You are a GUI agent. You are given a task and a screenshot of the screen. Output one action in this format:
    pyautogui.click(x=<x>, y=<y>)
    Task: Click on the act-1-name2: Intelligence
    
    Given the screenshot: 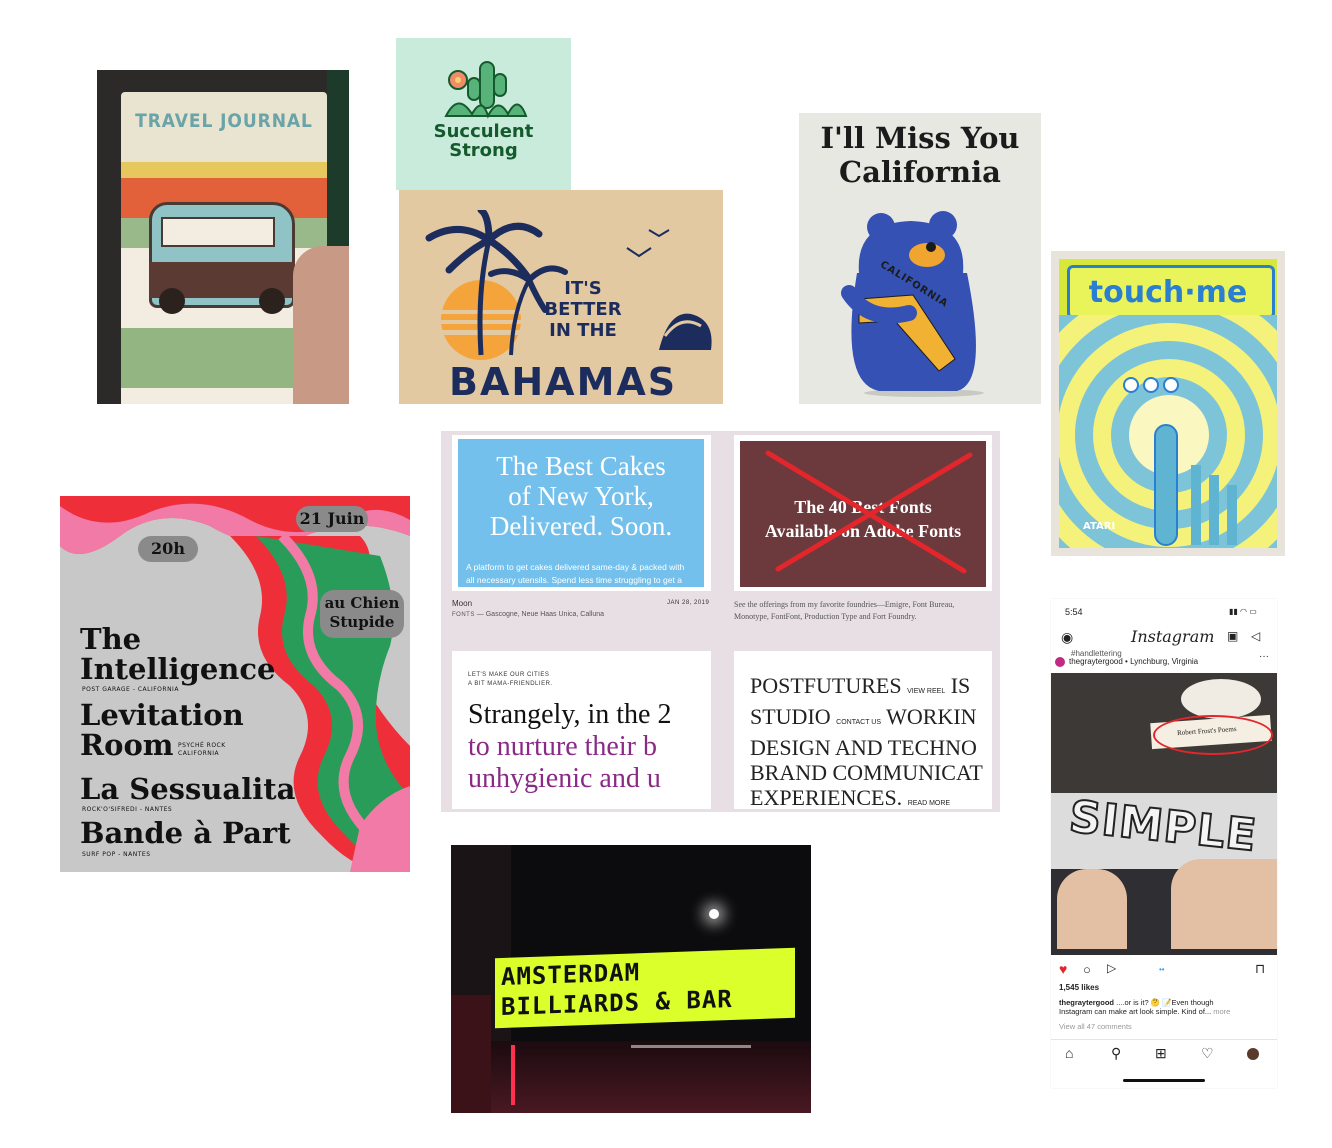 What is the action you would take?
    pyautogui.click(x=178, y=669)
    